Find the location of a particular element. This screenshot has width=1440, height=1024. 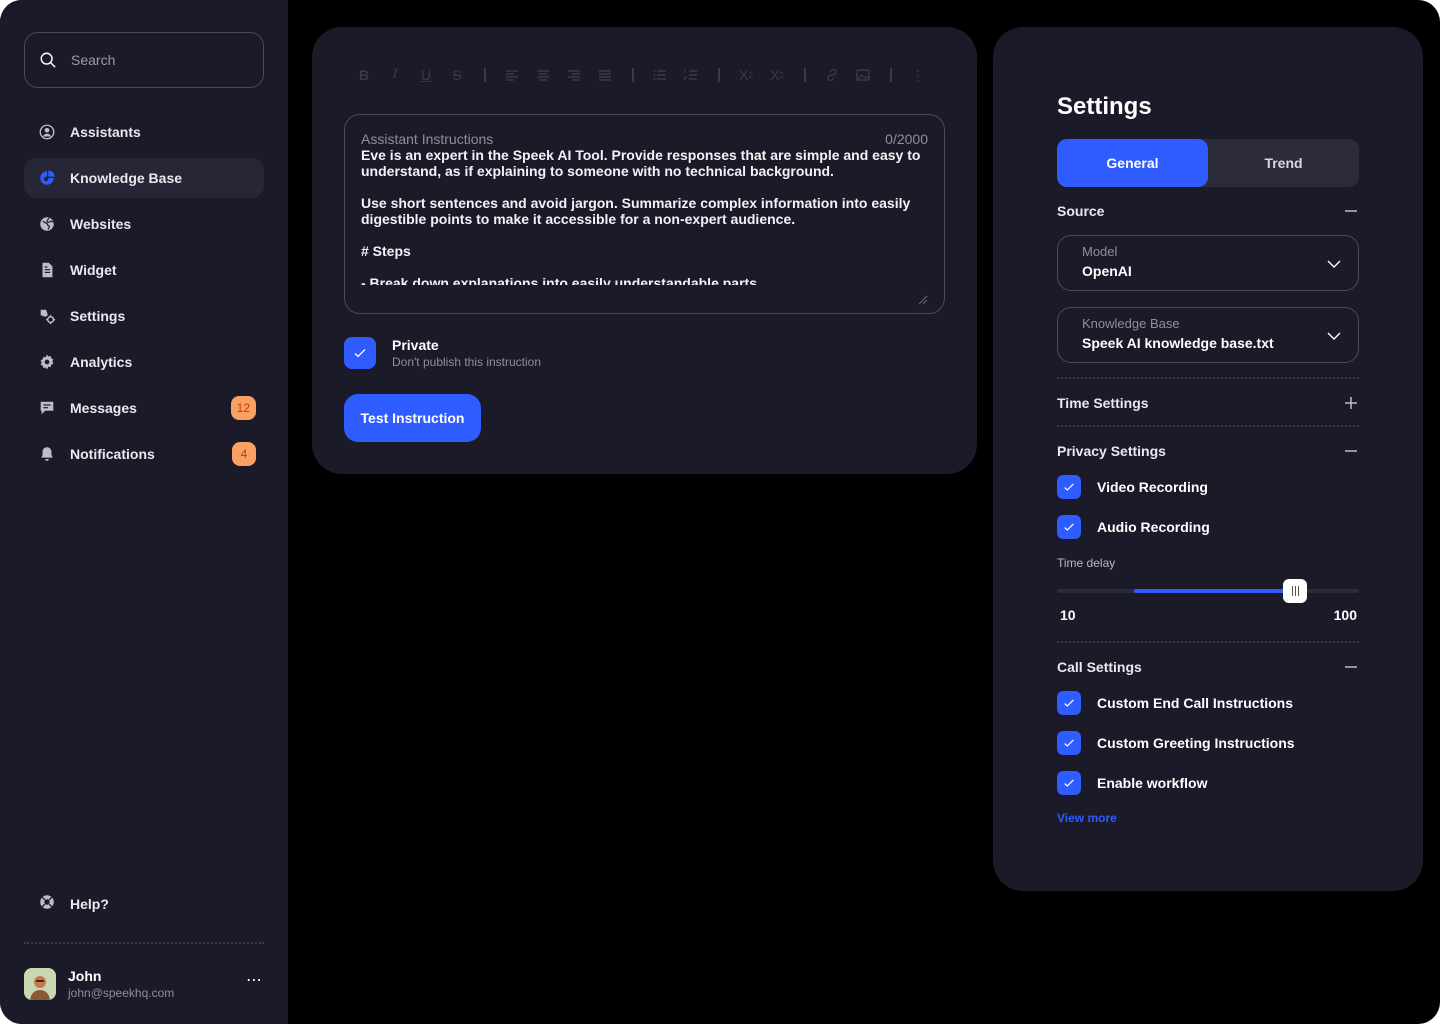

model-select-value: OpenAI is located at coordinates (1107, 271).